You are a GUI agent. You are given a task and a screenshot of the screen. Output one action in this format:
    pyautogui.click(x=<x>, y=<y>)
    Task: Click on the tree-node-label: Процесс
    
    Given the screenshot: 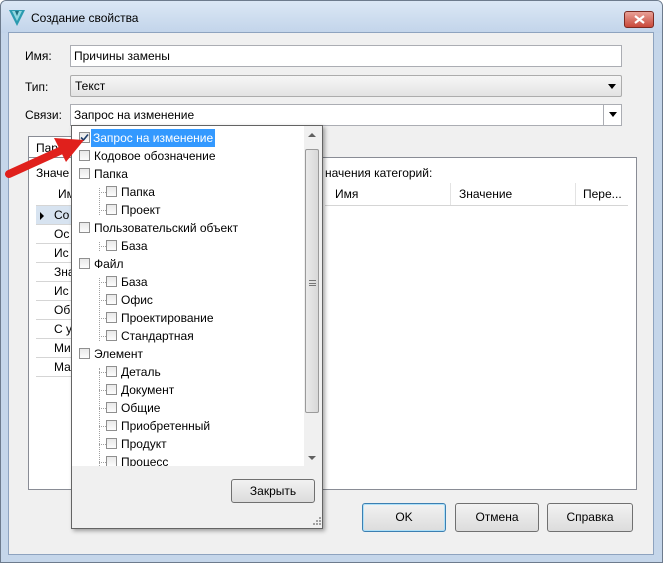 What is the action you would take?
    pyautogui.click(x=145, y=460)
    